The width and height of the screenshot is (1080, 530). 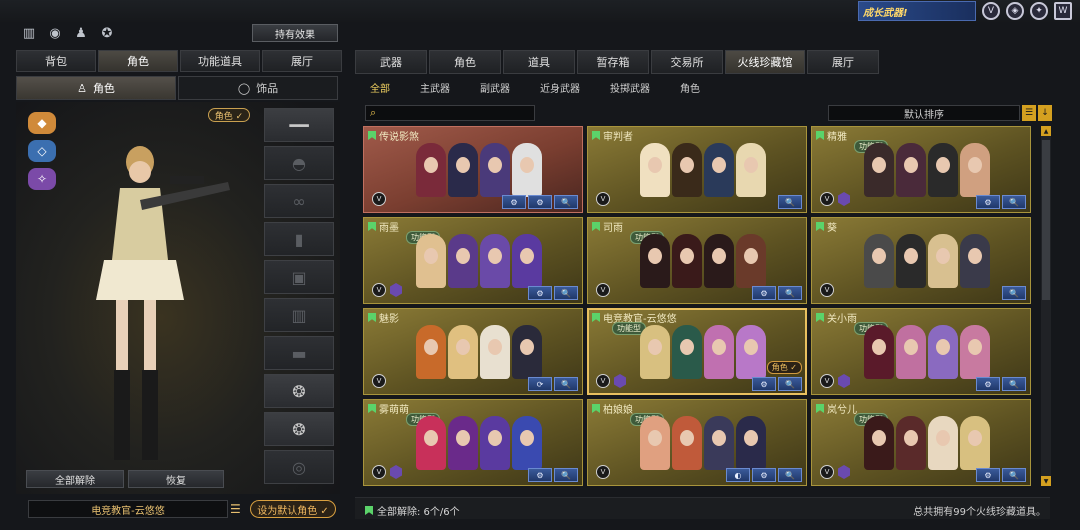 I want to click on search-input: ⌕, so click(x=450, y=113).